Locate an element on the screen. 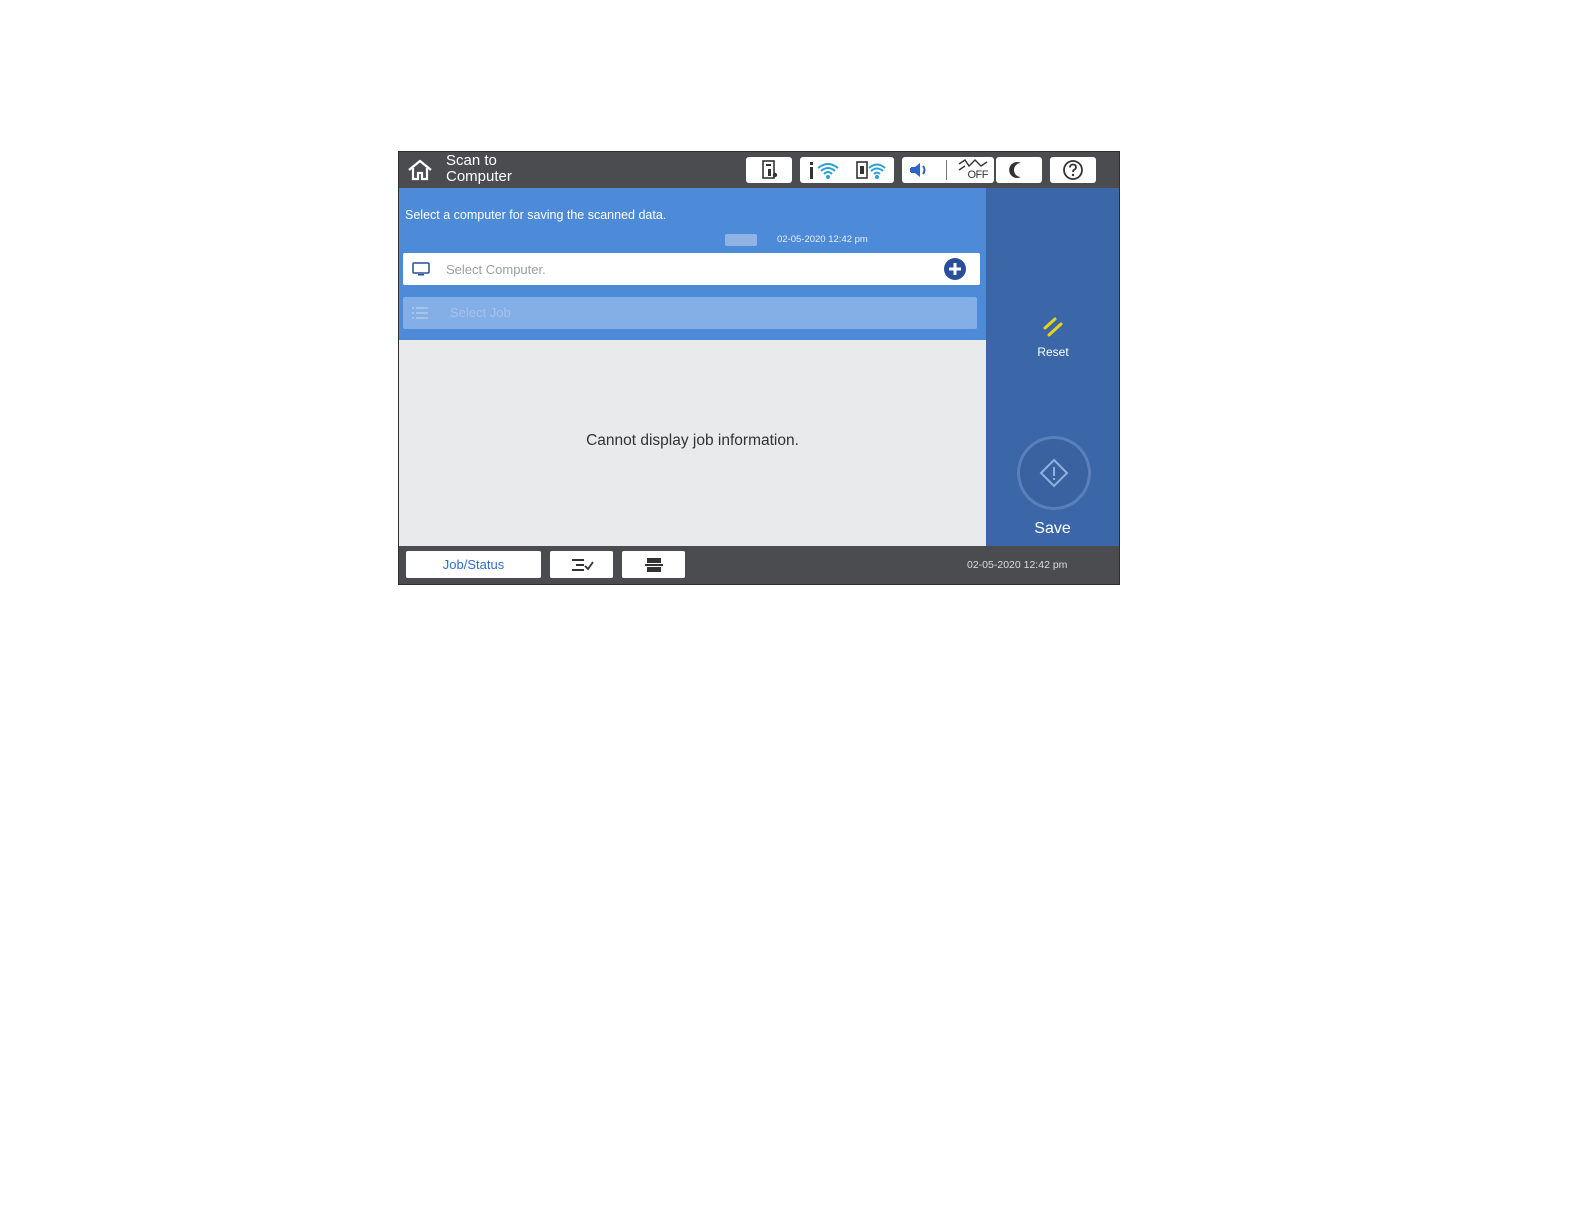  printer-jobs-button is located at coordinates (653, 564).